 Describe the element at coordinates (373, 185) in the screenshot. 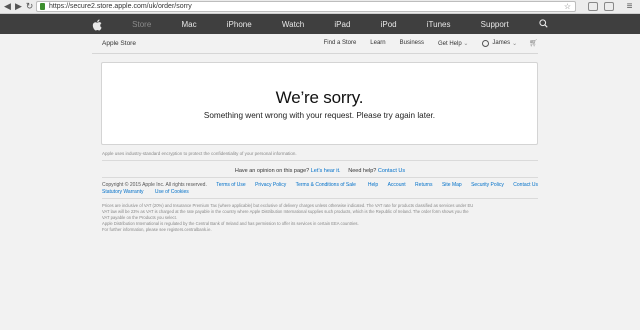

I see `help-link: Help` at that location.